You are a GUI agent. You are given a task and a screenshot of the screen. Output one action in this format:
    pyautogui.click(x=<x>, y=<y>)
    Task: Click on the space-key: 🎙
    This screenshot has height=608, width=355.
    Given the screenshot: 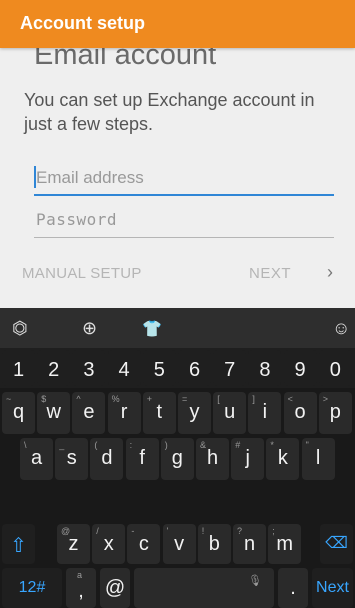 What is the action you would take?
    pyautogui.click(x=204, y=588)
    